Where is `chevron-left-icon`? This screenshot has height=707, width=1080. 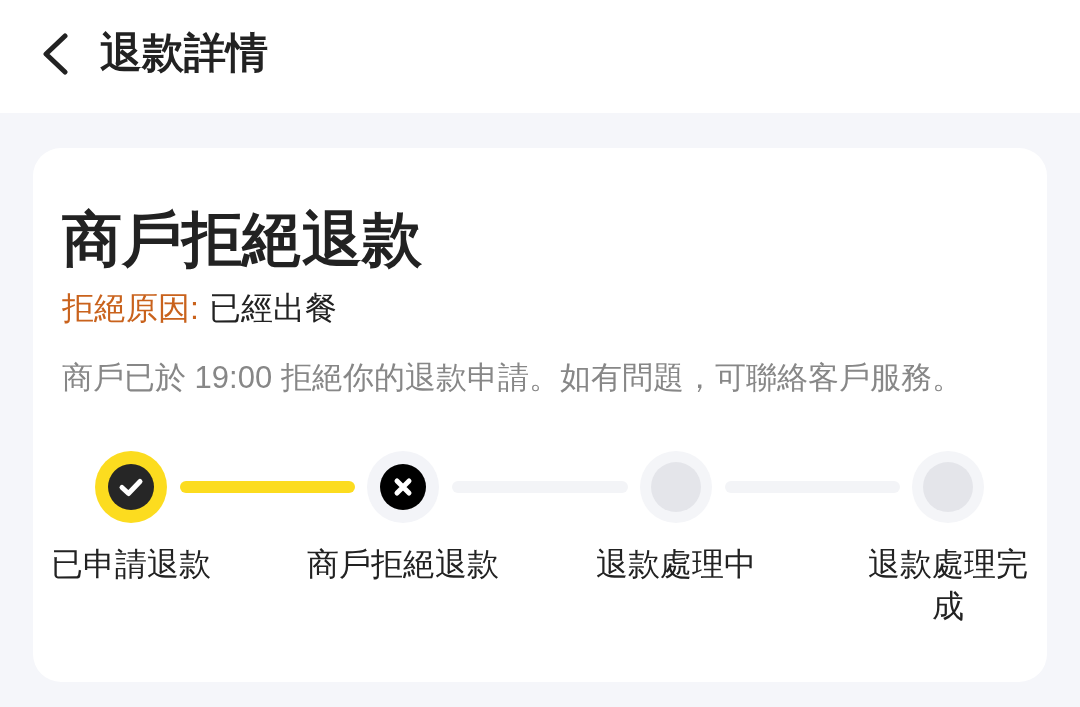 chevron-left-icon is located at coordinates (56, 53).